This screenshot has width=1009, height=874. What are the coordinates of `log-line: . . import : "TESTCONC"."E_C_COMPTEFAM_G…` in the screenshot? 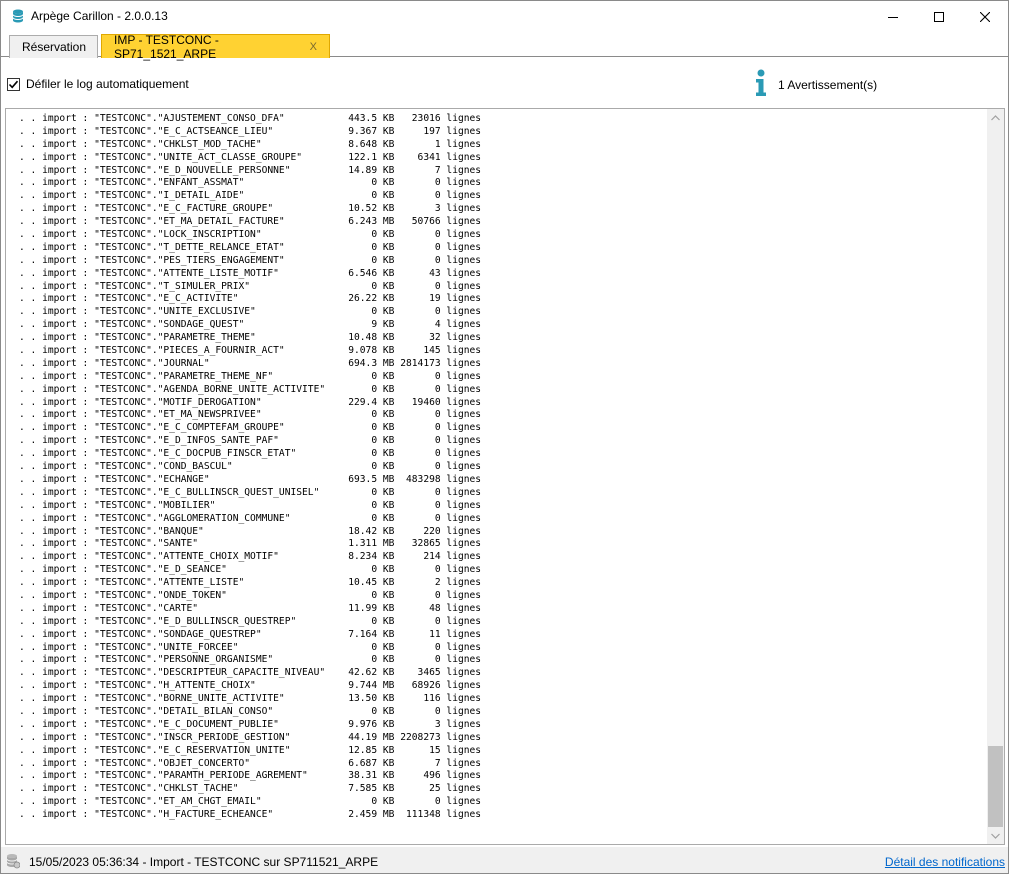 It's located at (250, 428).